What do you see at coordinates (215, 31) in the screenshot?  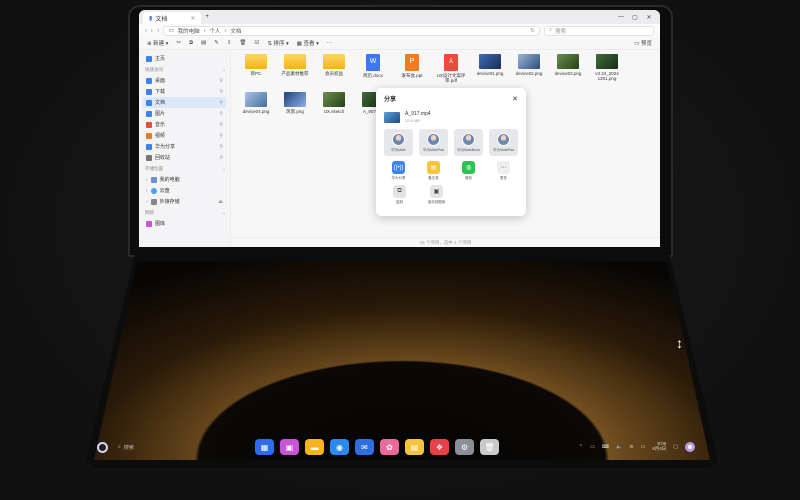 I see `breadcrumb-item: 个人` at bounding box center [215, 31].